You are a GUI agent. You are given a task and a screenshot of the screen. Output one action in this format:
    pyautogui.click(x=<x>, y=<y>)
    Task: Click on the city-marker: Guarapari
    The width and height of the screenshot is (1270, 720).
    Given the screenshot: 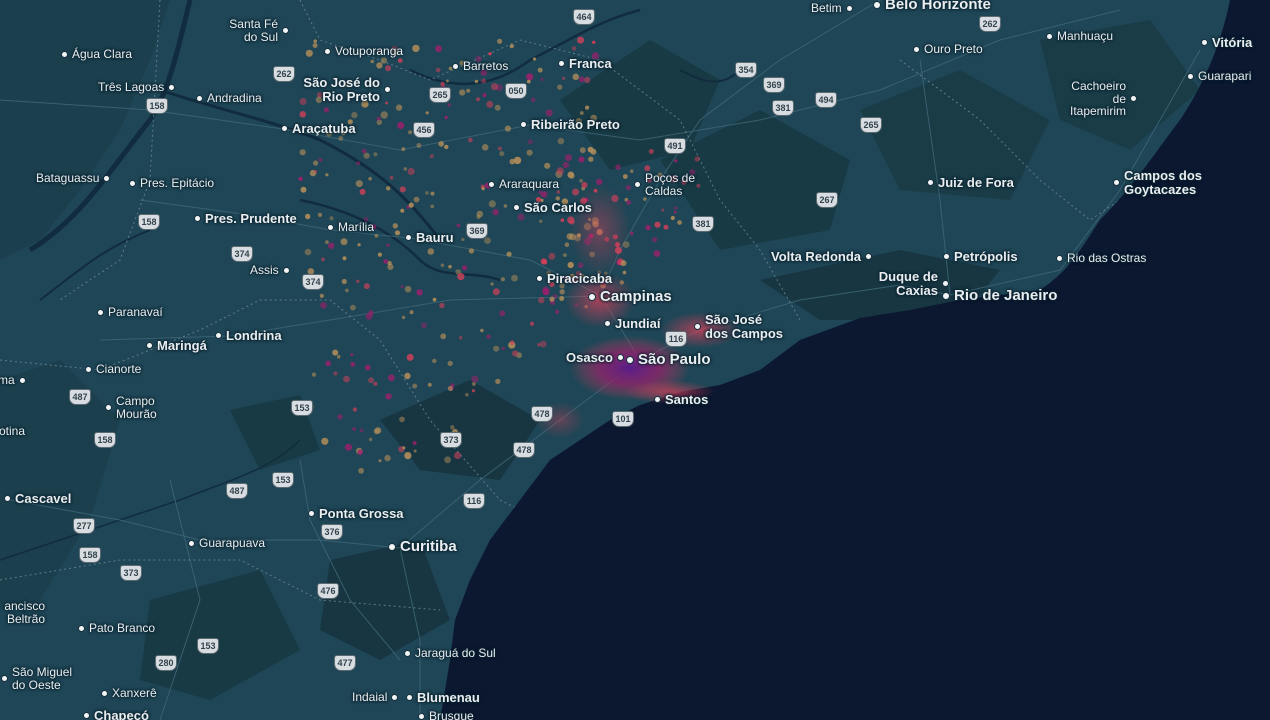 What is the action you would take?
    pyautogui.click(x=1219, y=76)
    